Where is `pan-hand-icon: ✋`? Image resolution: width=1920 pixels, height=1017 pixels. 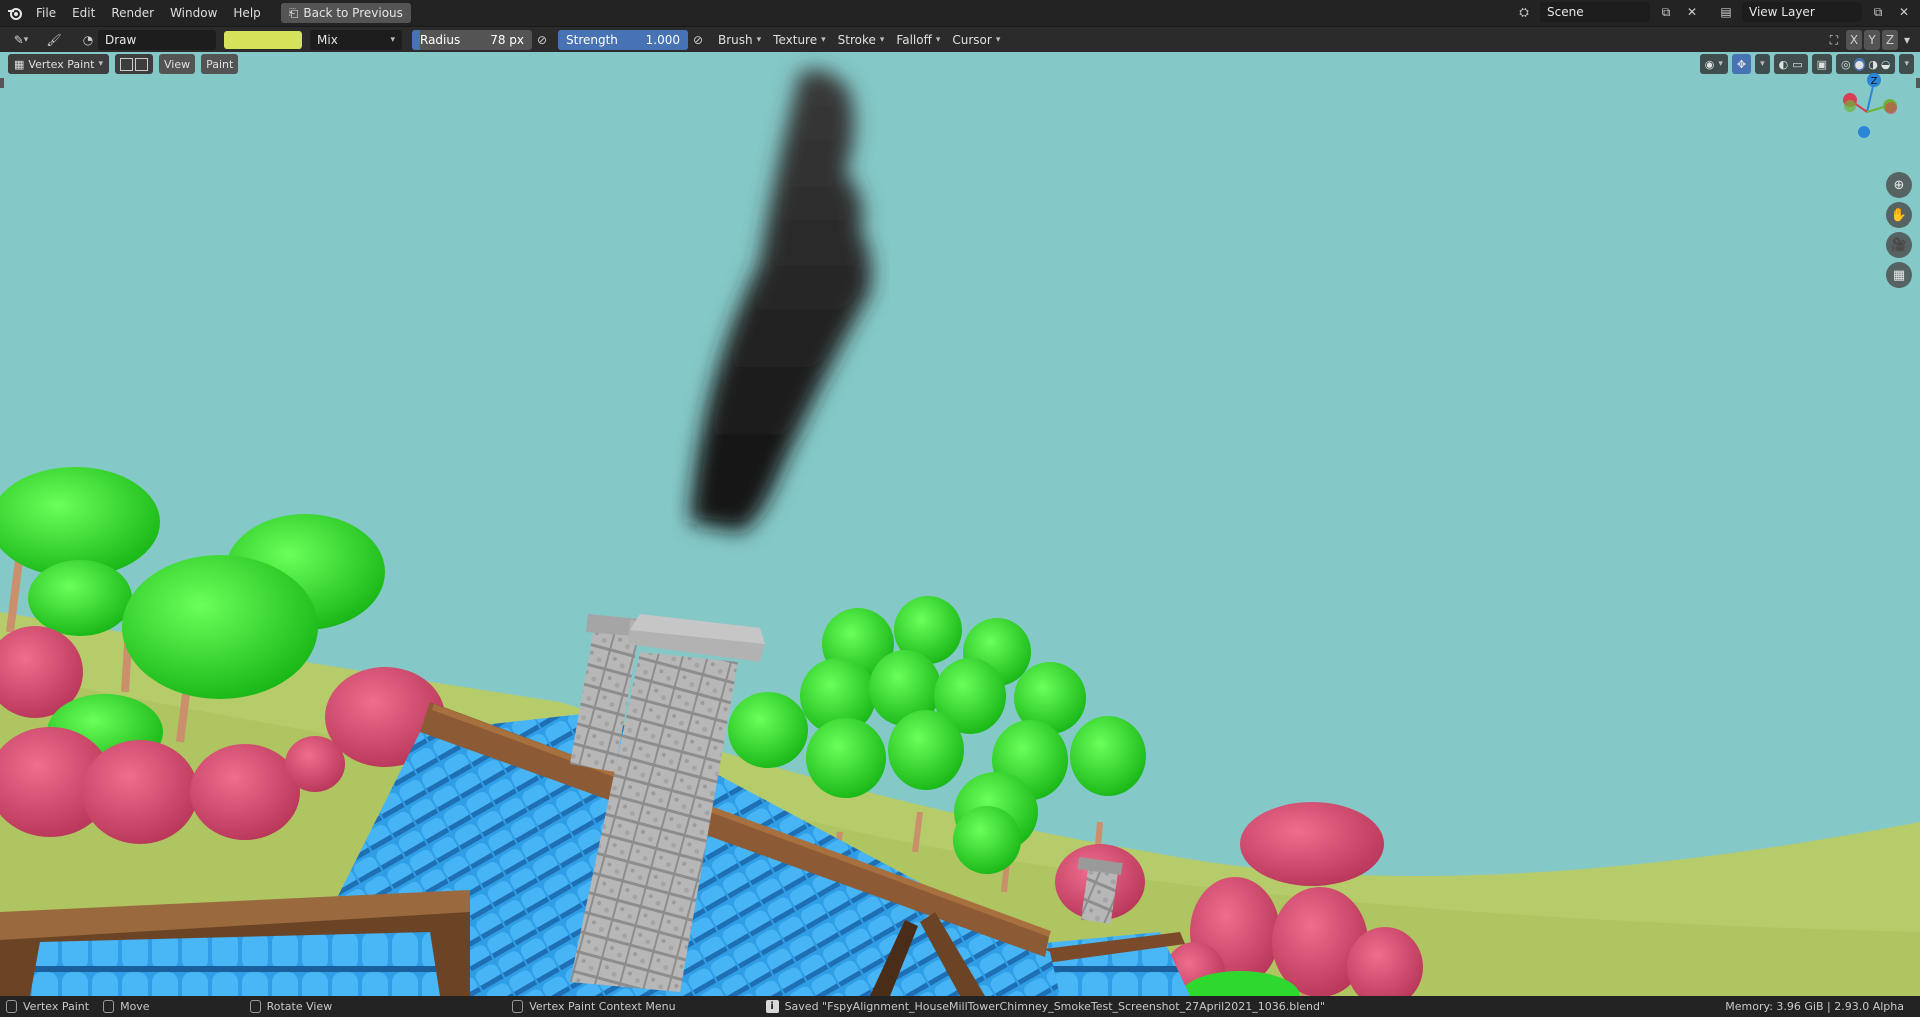
pan-hand-icon: ✋ is located at coordinates (1899, 215).